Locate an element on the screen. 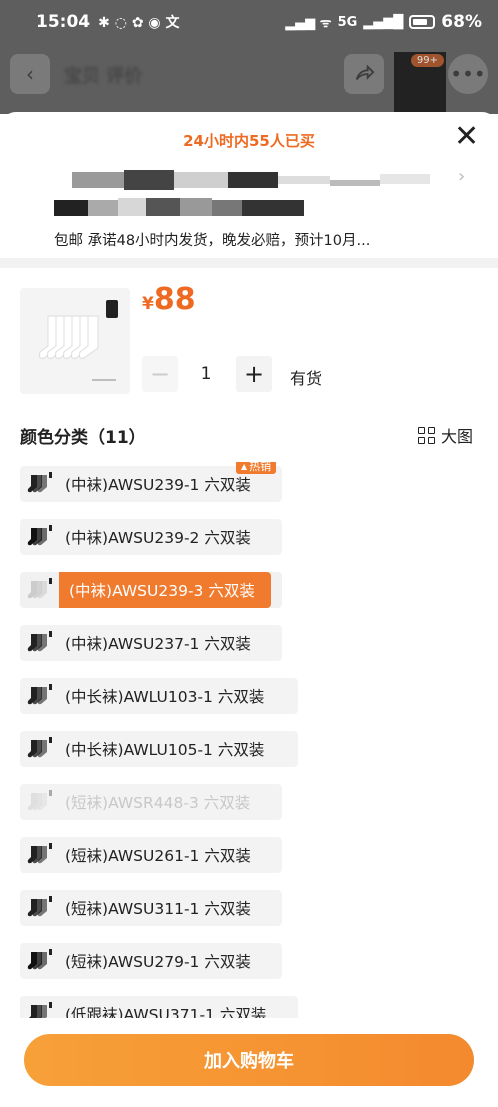  status-time: 15:04 is located at coordinates (63, 22).